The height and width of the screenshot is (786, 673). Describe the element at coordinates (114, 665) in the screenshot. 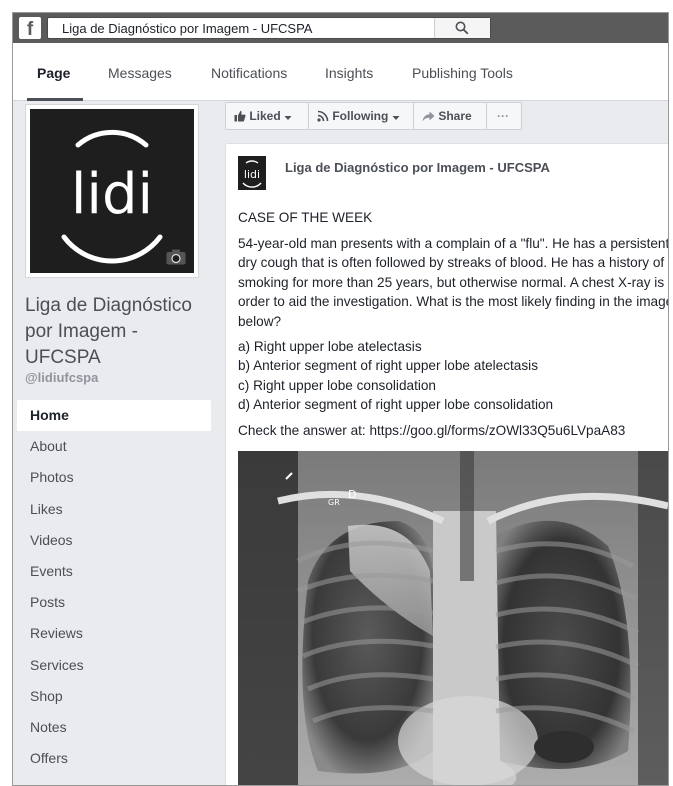

I see `nav-item-services: Services` at that location.